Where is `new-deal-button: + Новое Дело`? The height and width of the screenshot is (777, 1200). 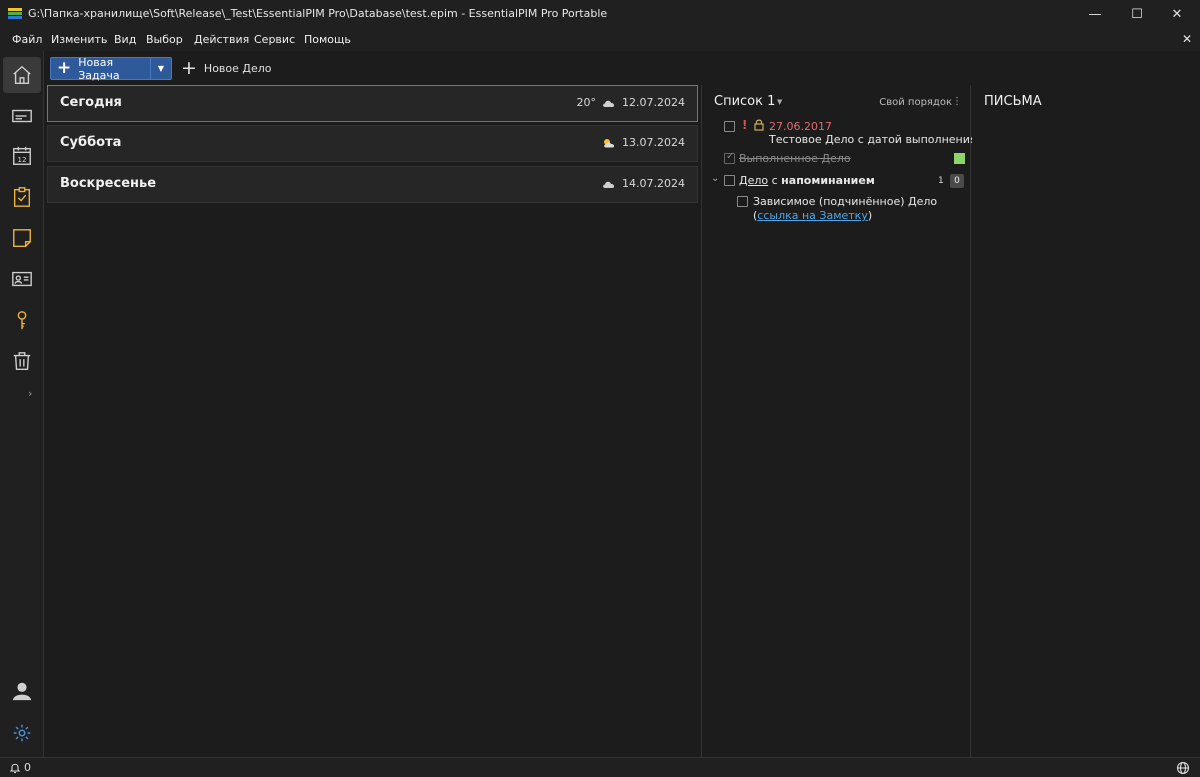 new-deal-button: + Новое Дело is located at coordinates (226, 68).